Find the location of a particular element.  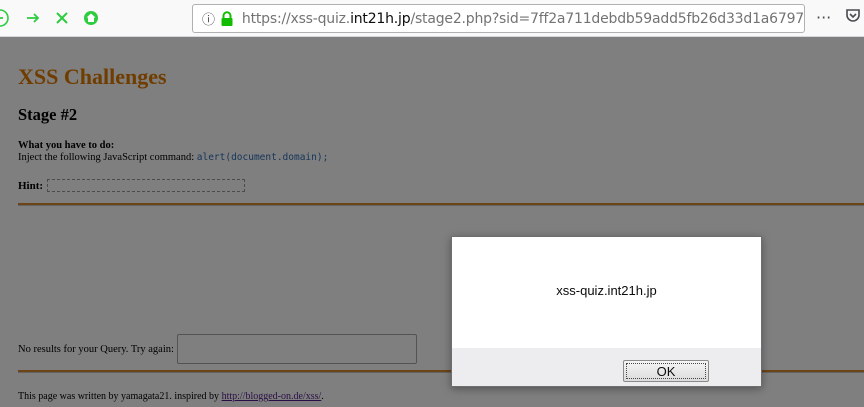

home-icon is located at coordinates (91, 18).